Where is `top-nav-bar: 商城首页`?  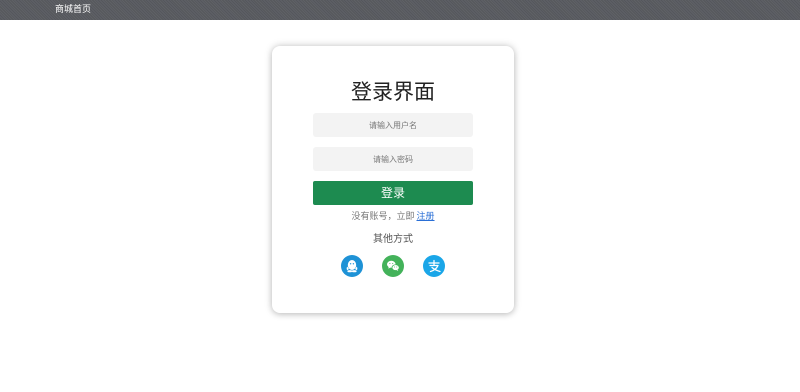
top-nav-bar: 商城首页 is located at coordinates (400, 10).